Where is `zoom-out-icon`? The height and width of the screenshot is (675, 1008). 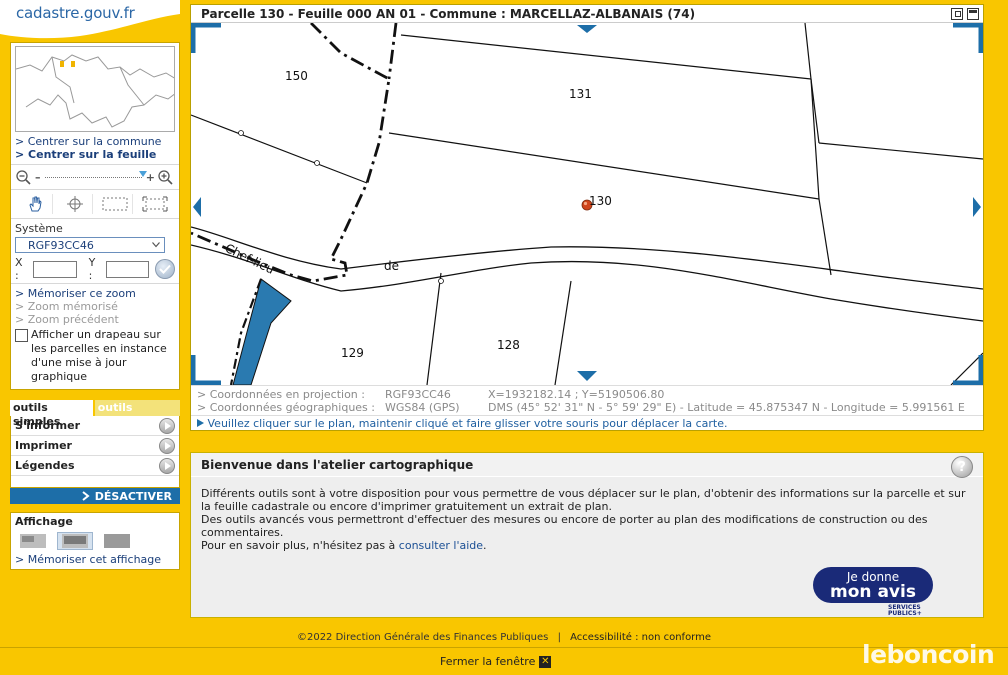 zoom-out-icon is located at coordinates (24, 177).